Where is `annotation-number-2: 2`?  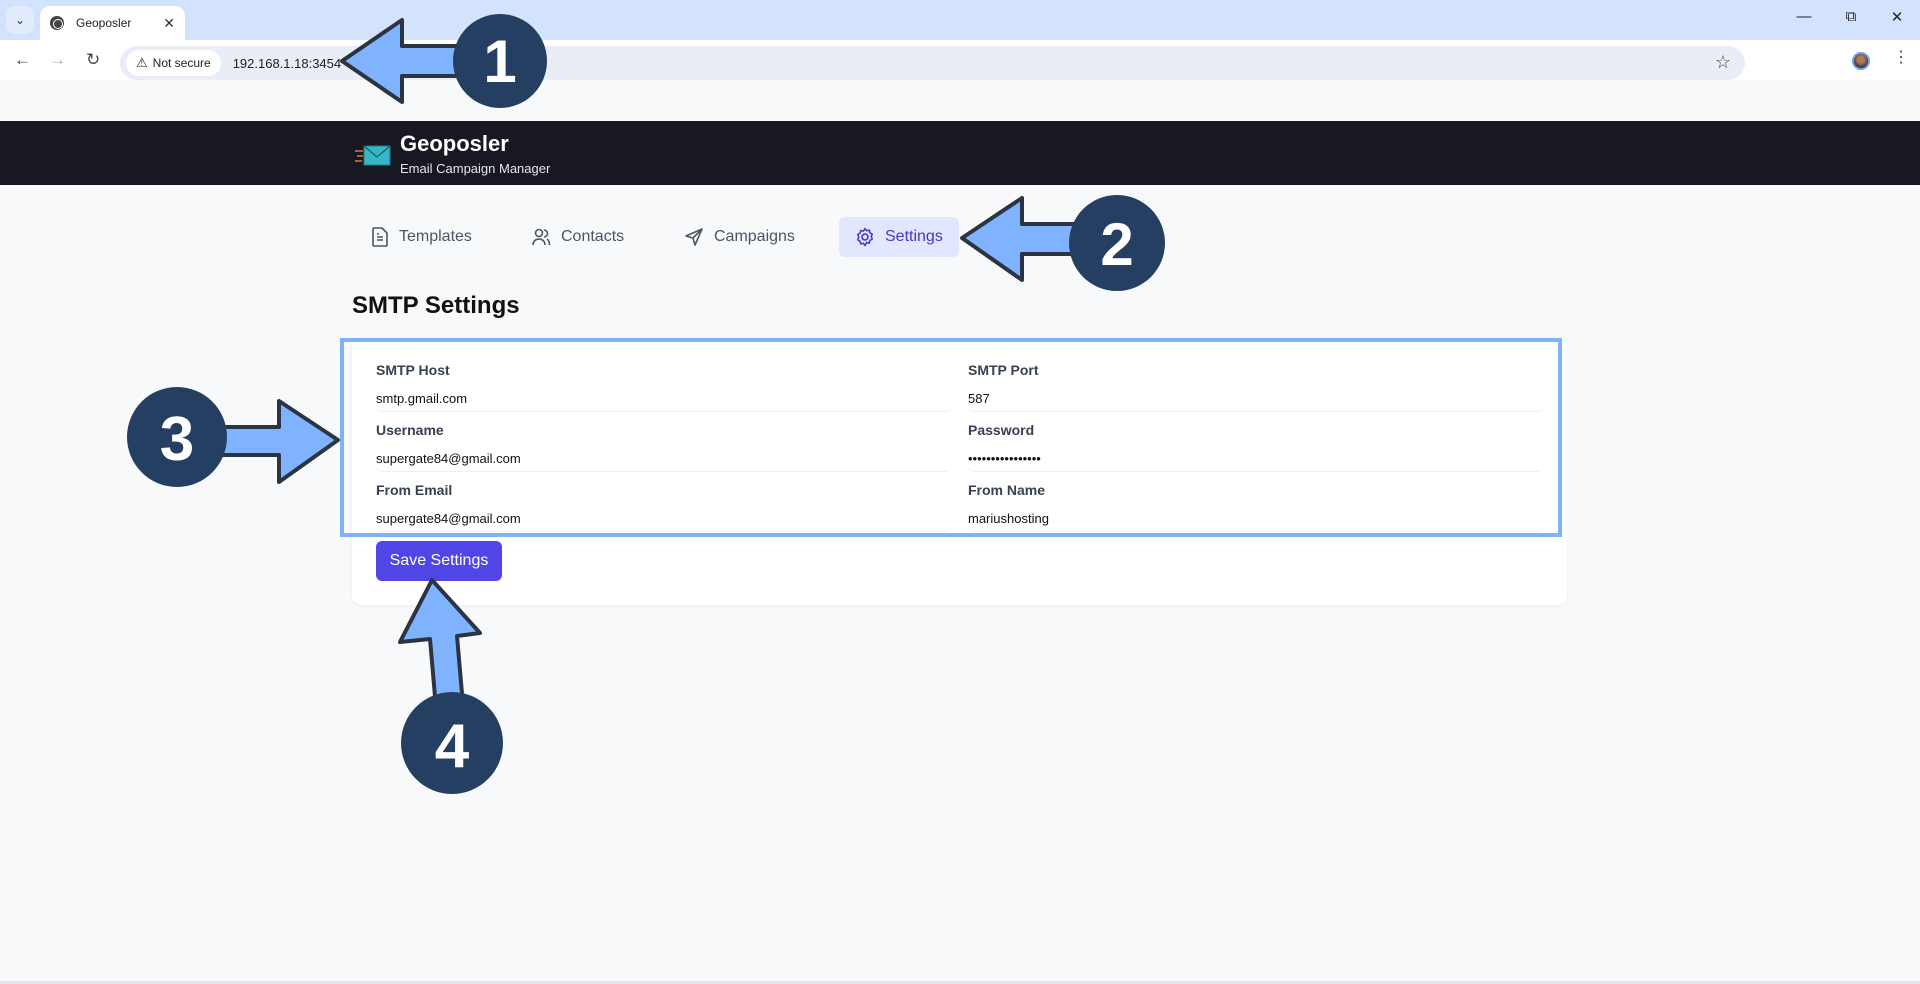
annotation-number-2: 2 is located at coordinates (1116, 244).